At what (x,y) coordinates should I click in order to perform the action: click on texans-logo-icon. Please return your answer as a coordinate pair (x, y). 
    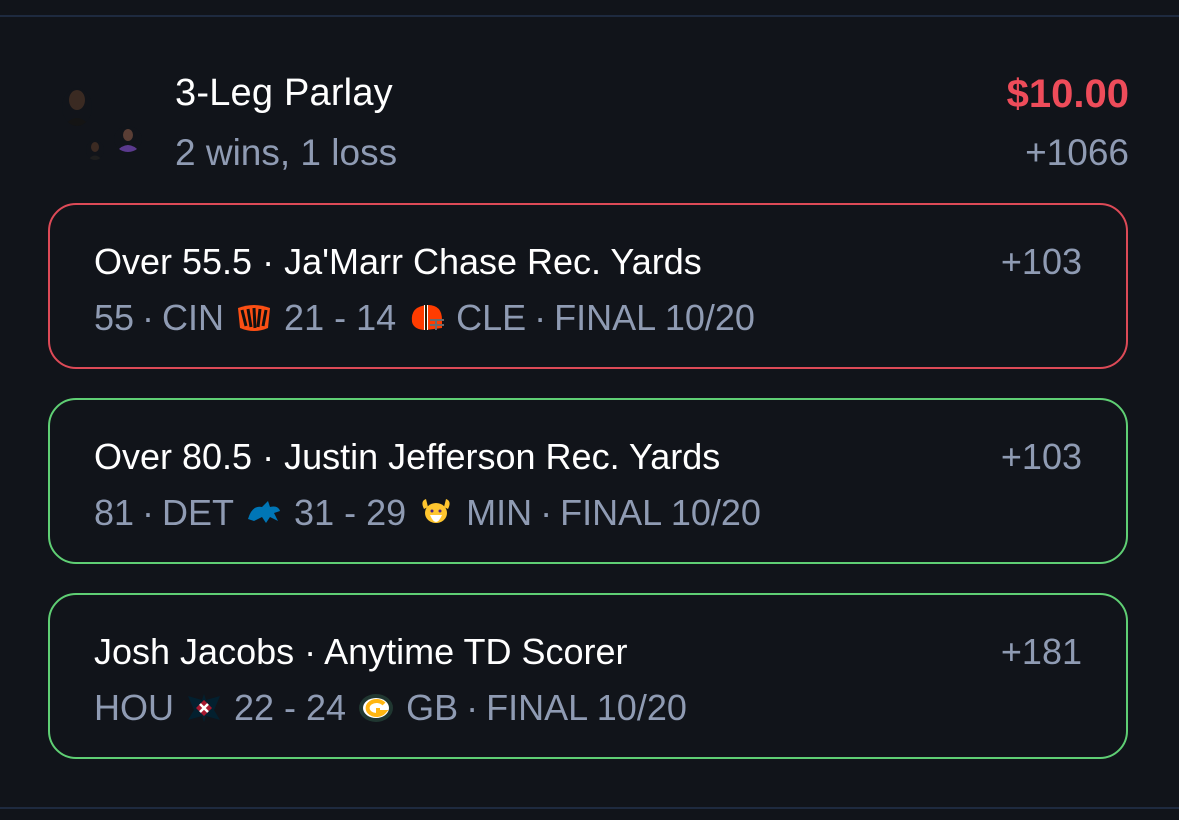
    Looking at the image, I should click on (204, 708).